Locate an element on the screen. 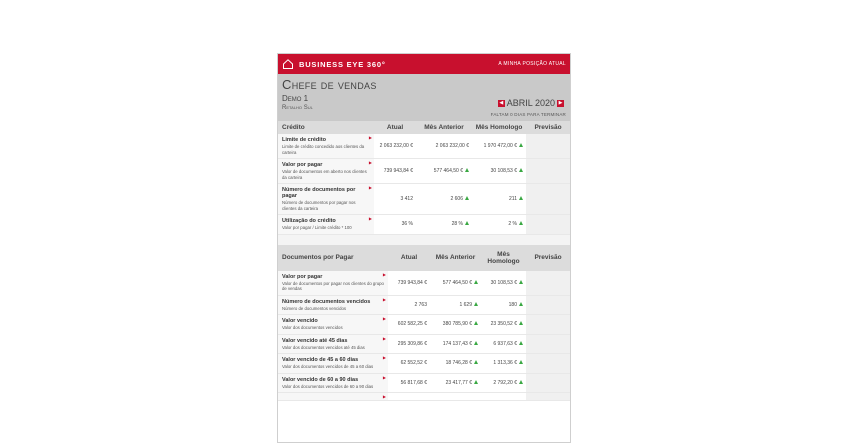 Image resolution: width=848 pixels, height=446 pixels. days-remaining: FALTAM 0 DIAS PARA TERMINAR is located at coordinates (528, 114).